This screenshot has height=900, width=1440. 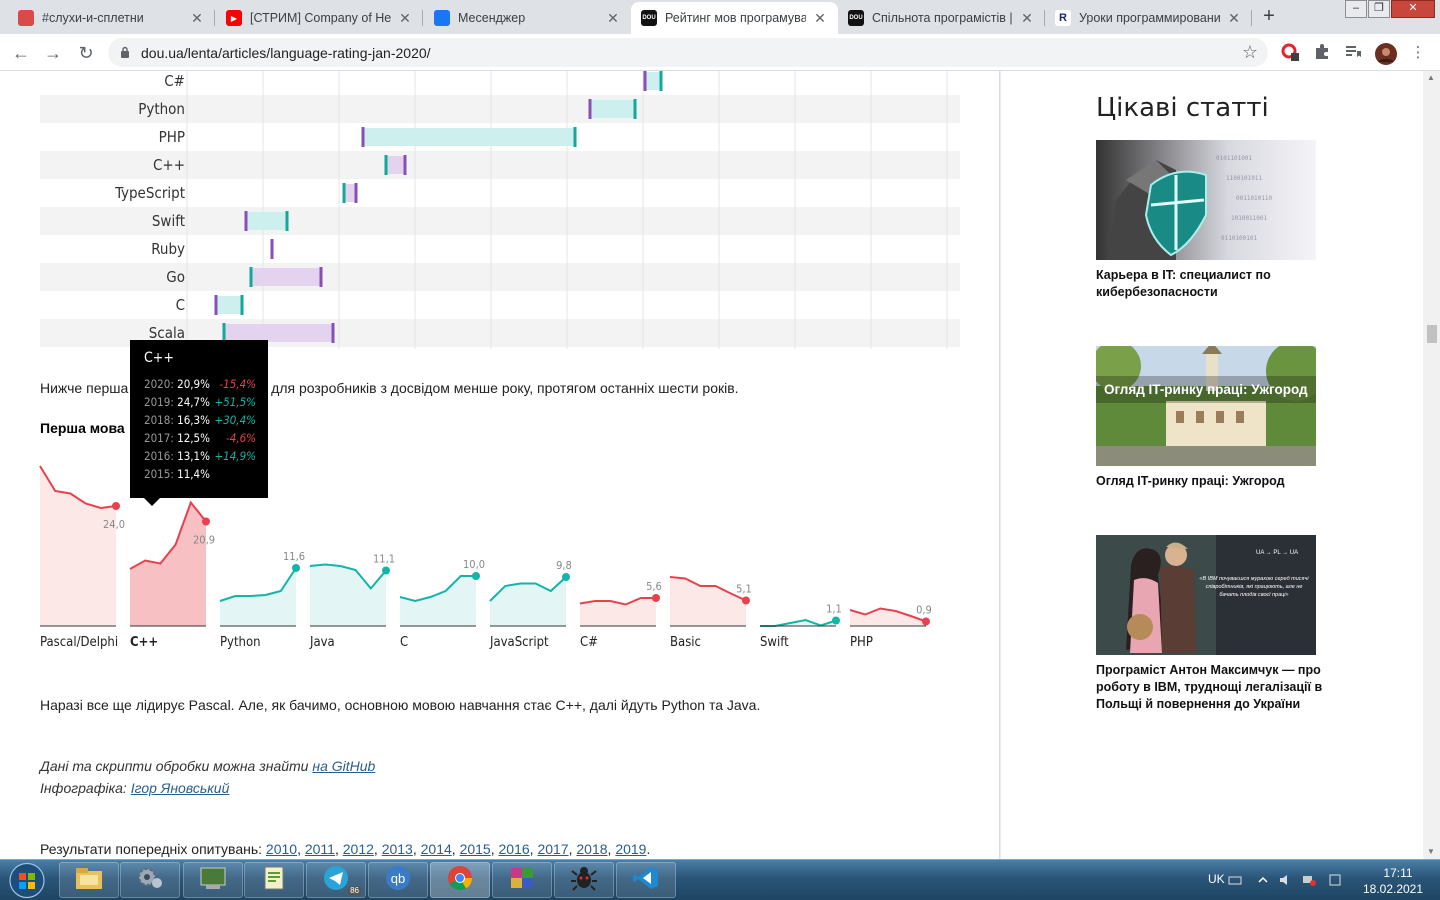 What do you see at coordinates (589, 642) in the screenshot?
I see `series-name-label: C#` at bounding box center [589, 642].